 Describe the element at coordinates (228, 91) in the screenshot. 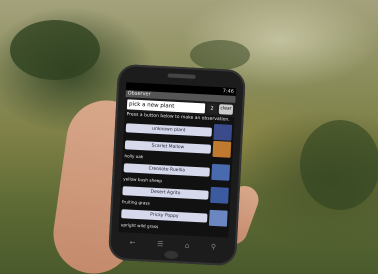

I see `status-time: 7:46` at that location.